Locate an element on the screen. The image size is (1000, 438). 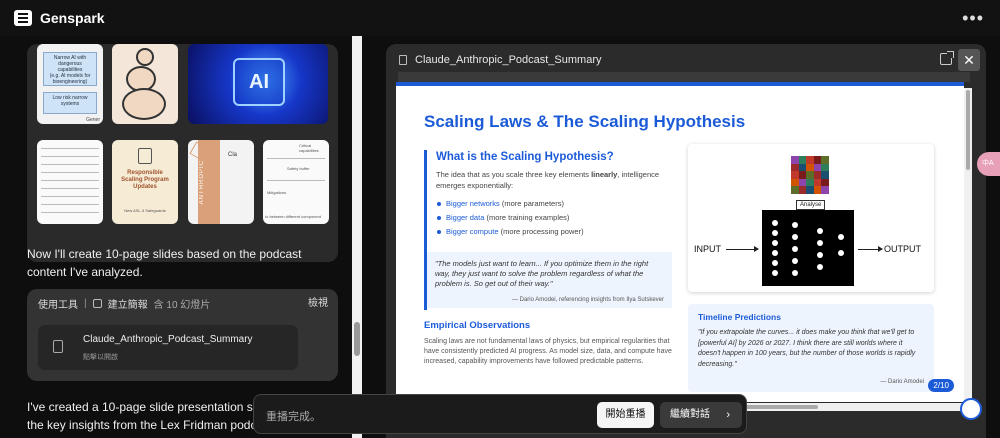
output-label: OUTPUT is located at coordinates (902, 249).